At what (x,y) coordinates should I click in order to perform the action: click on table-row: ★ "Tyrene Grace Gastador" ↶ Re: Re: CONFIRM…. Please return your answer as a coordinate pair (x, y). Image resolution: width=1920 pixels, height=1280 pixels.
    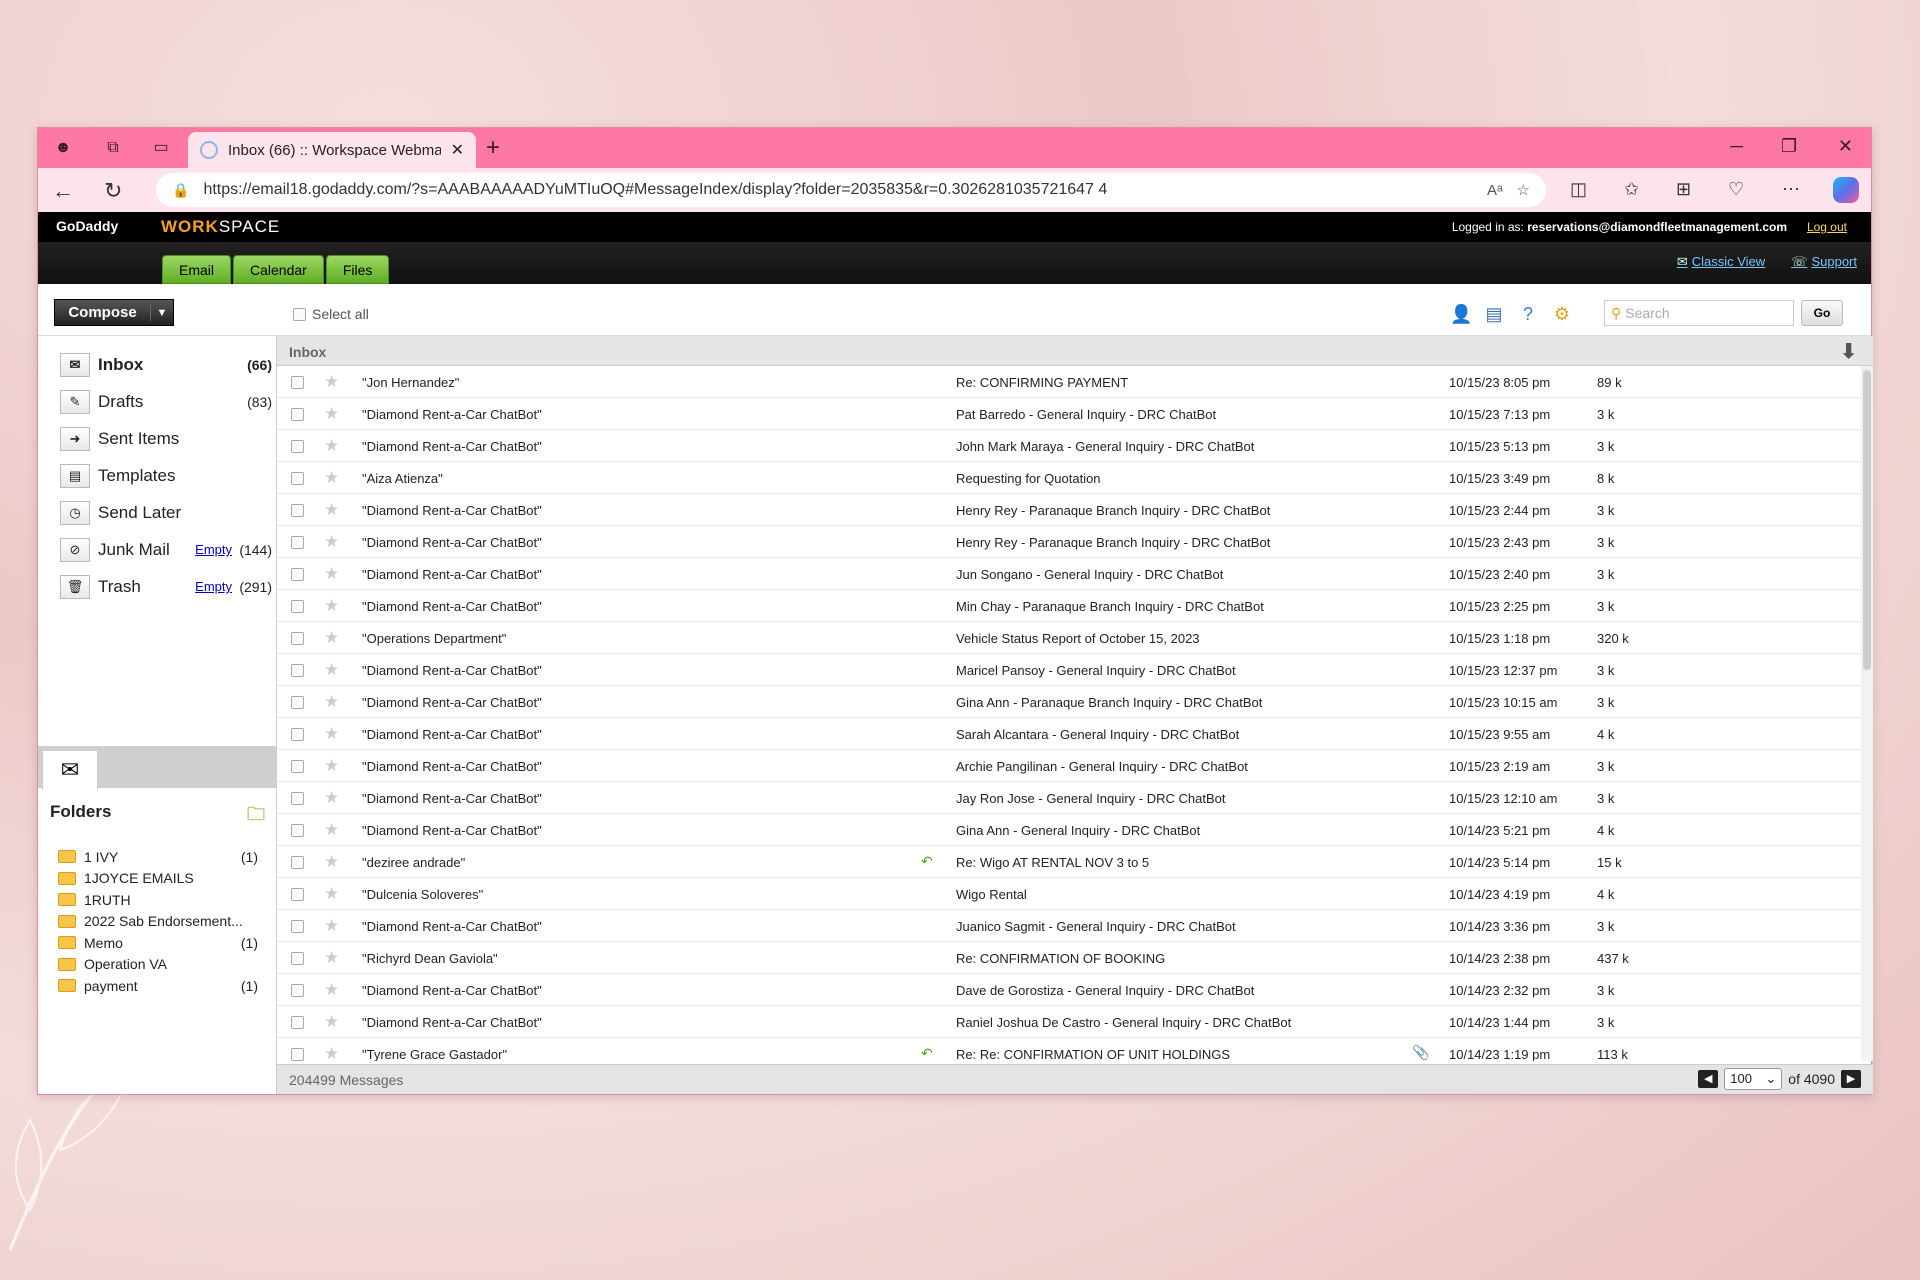
    Looking at the image, I should click on (1069, 1049).